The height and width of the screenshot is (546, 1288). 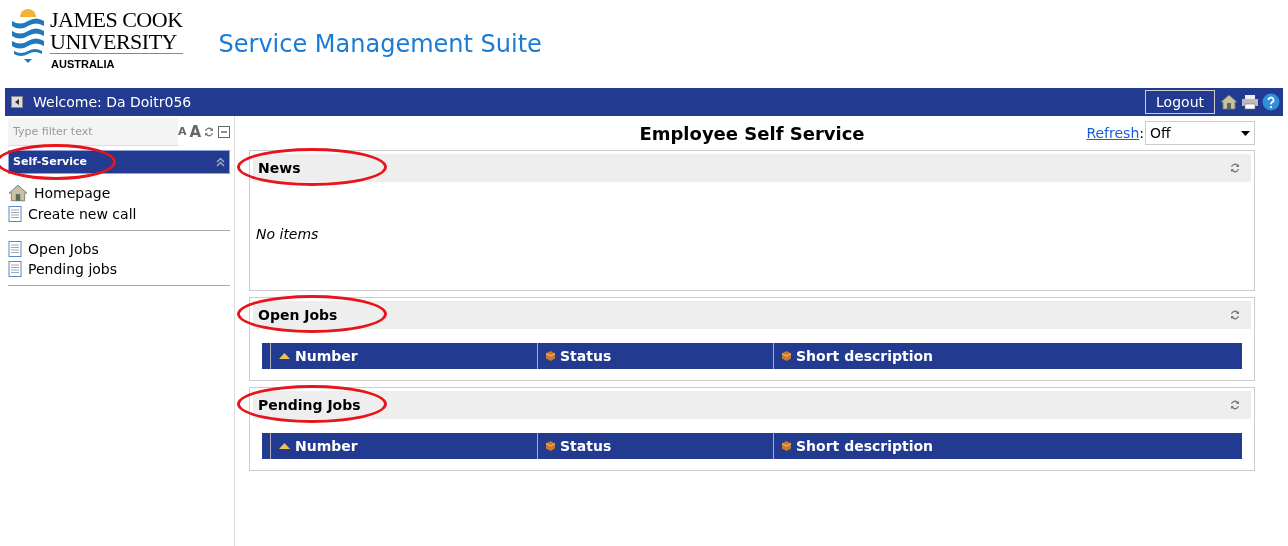 I want to click on page-title: Employee Self Service, so click(x=752, y=133).